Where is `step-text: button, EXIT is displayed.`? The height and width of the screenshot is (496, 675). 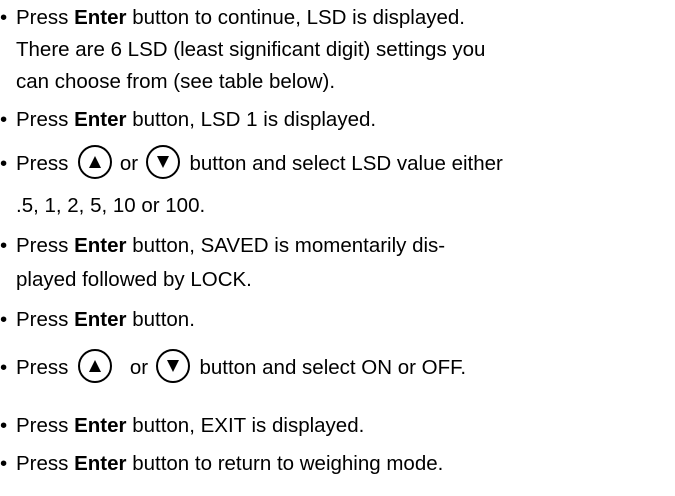
step-text: button, EXIT is displayed. is located at coordinates (245, 425).